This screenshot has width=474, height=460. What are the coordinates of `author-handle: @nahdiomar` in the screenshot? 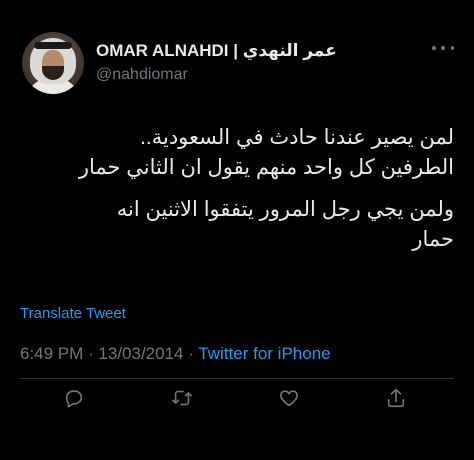 It's located at (142, 75).